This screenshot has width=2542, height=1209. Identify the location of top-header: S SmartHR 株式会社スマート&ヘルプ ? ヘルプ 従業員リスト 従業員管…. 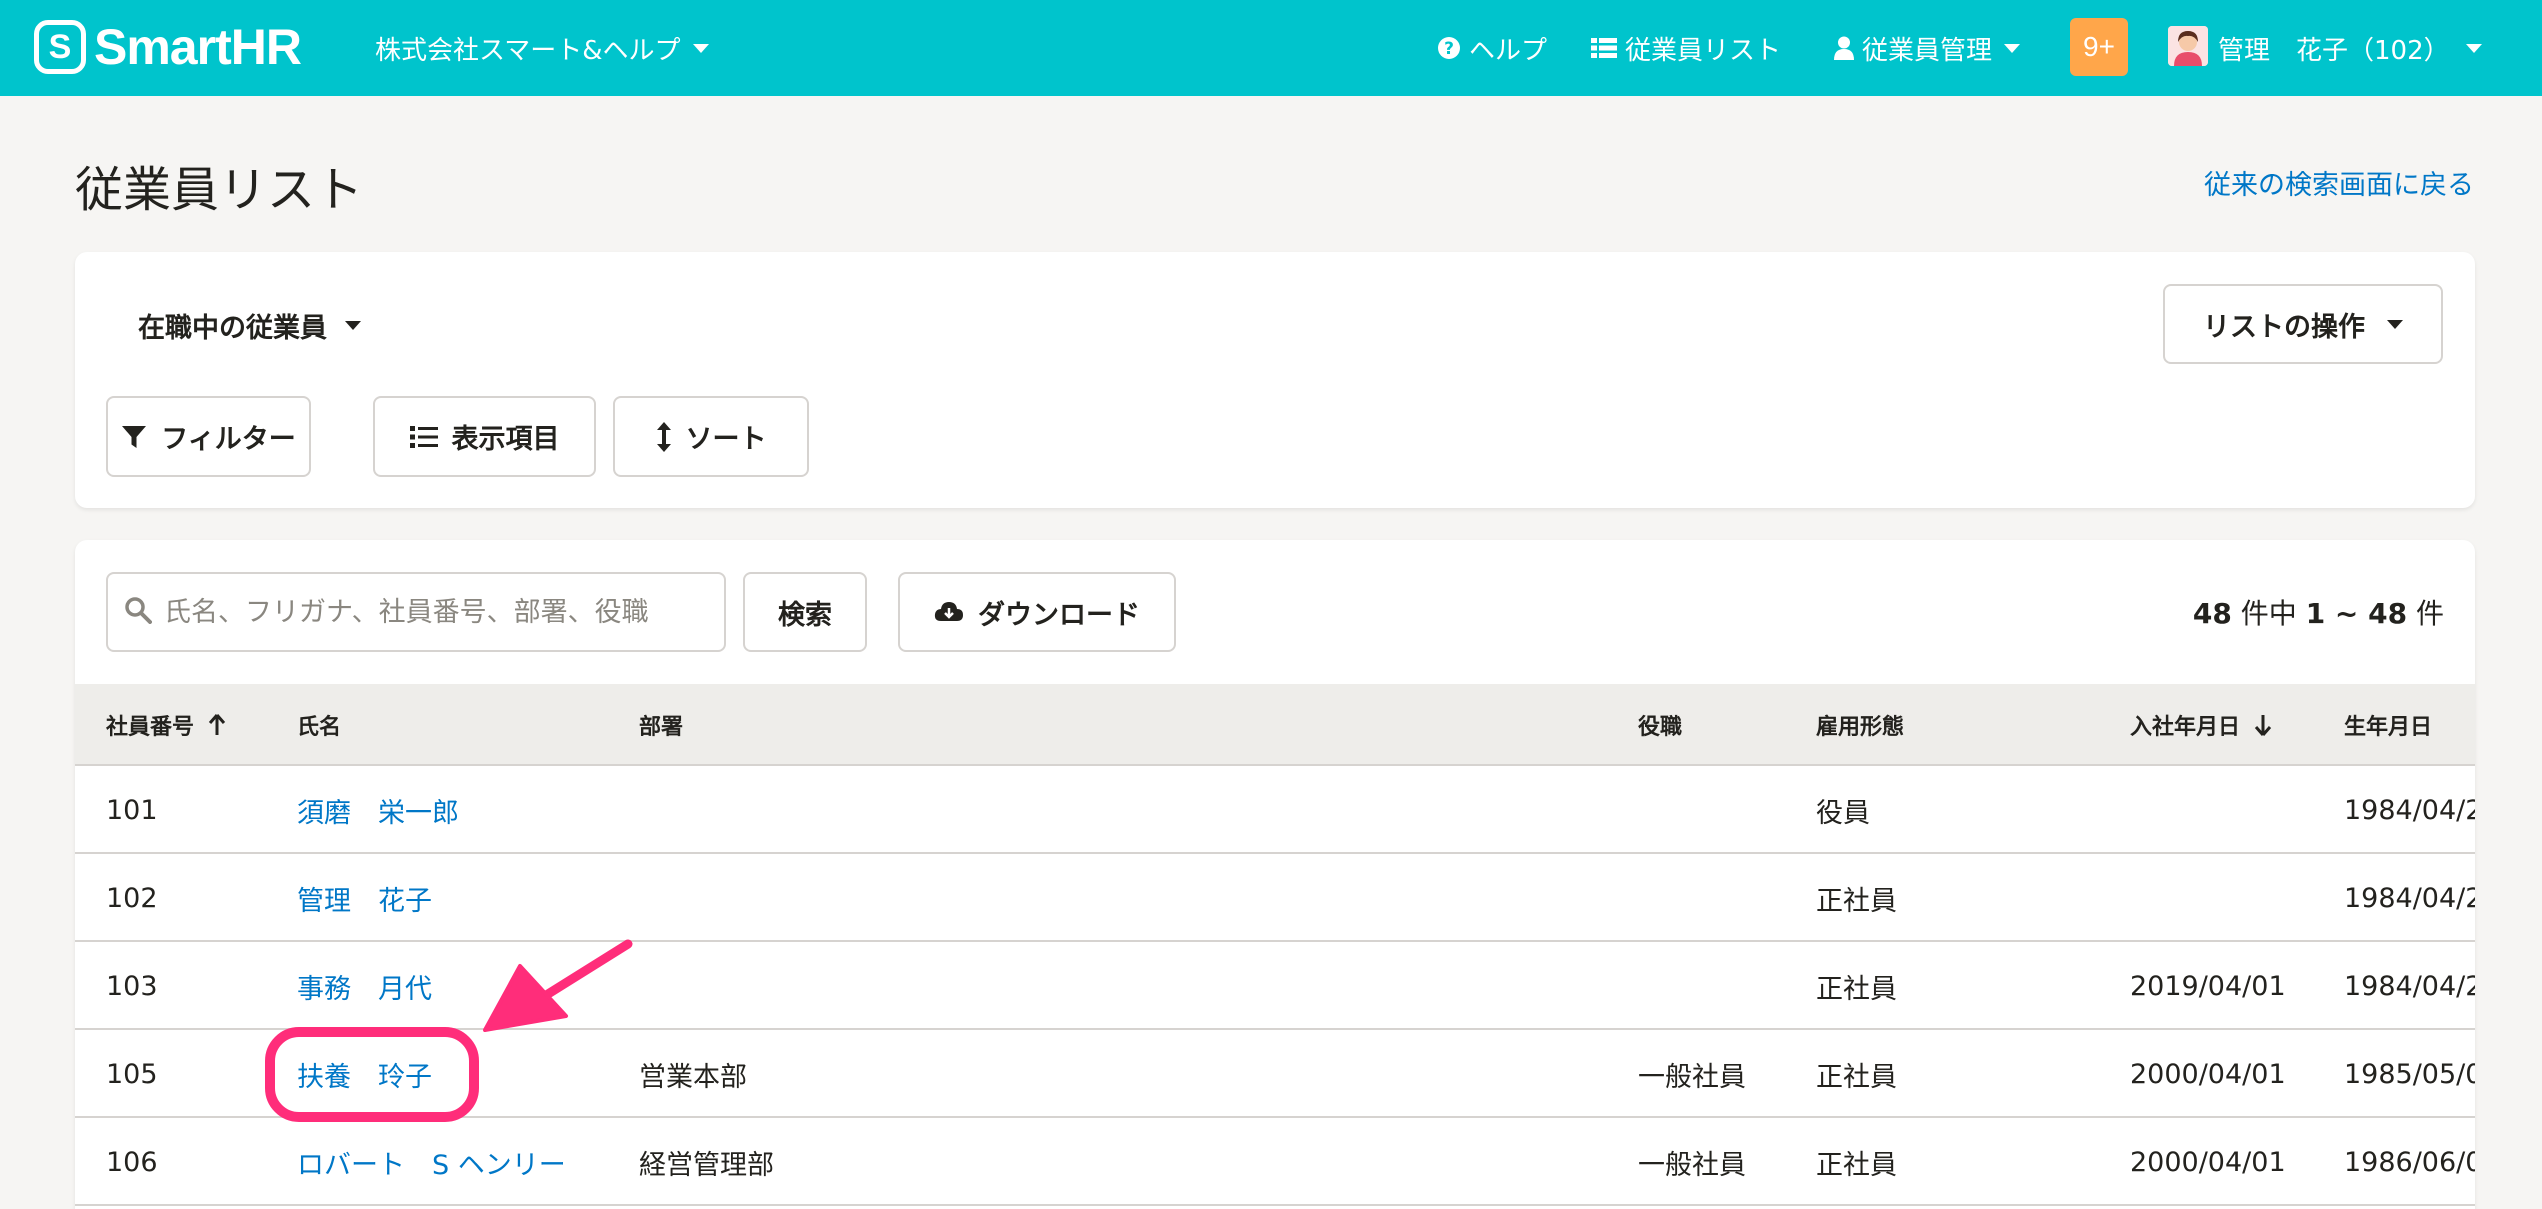
(1271, 48).